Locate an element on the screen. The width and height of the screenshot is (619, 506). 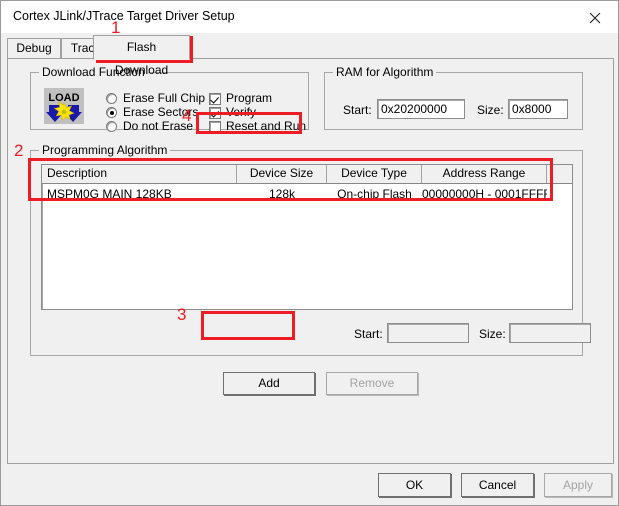
checkbox-verify-indicator is located at coordinates (215, 113).